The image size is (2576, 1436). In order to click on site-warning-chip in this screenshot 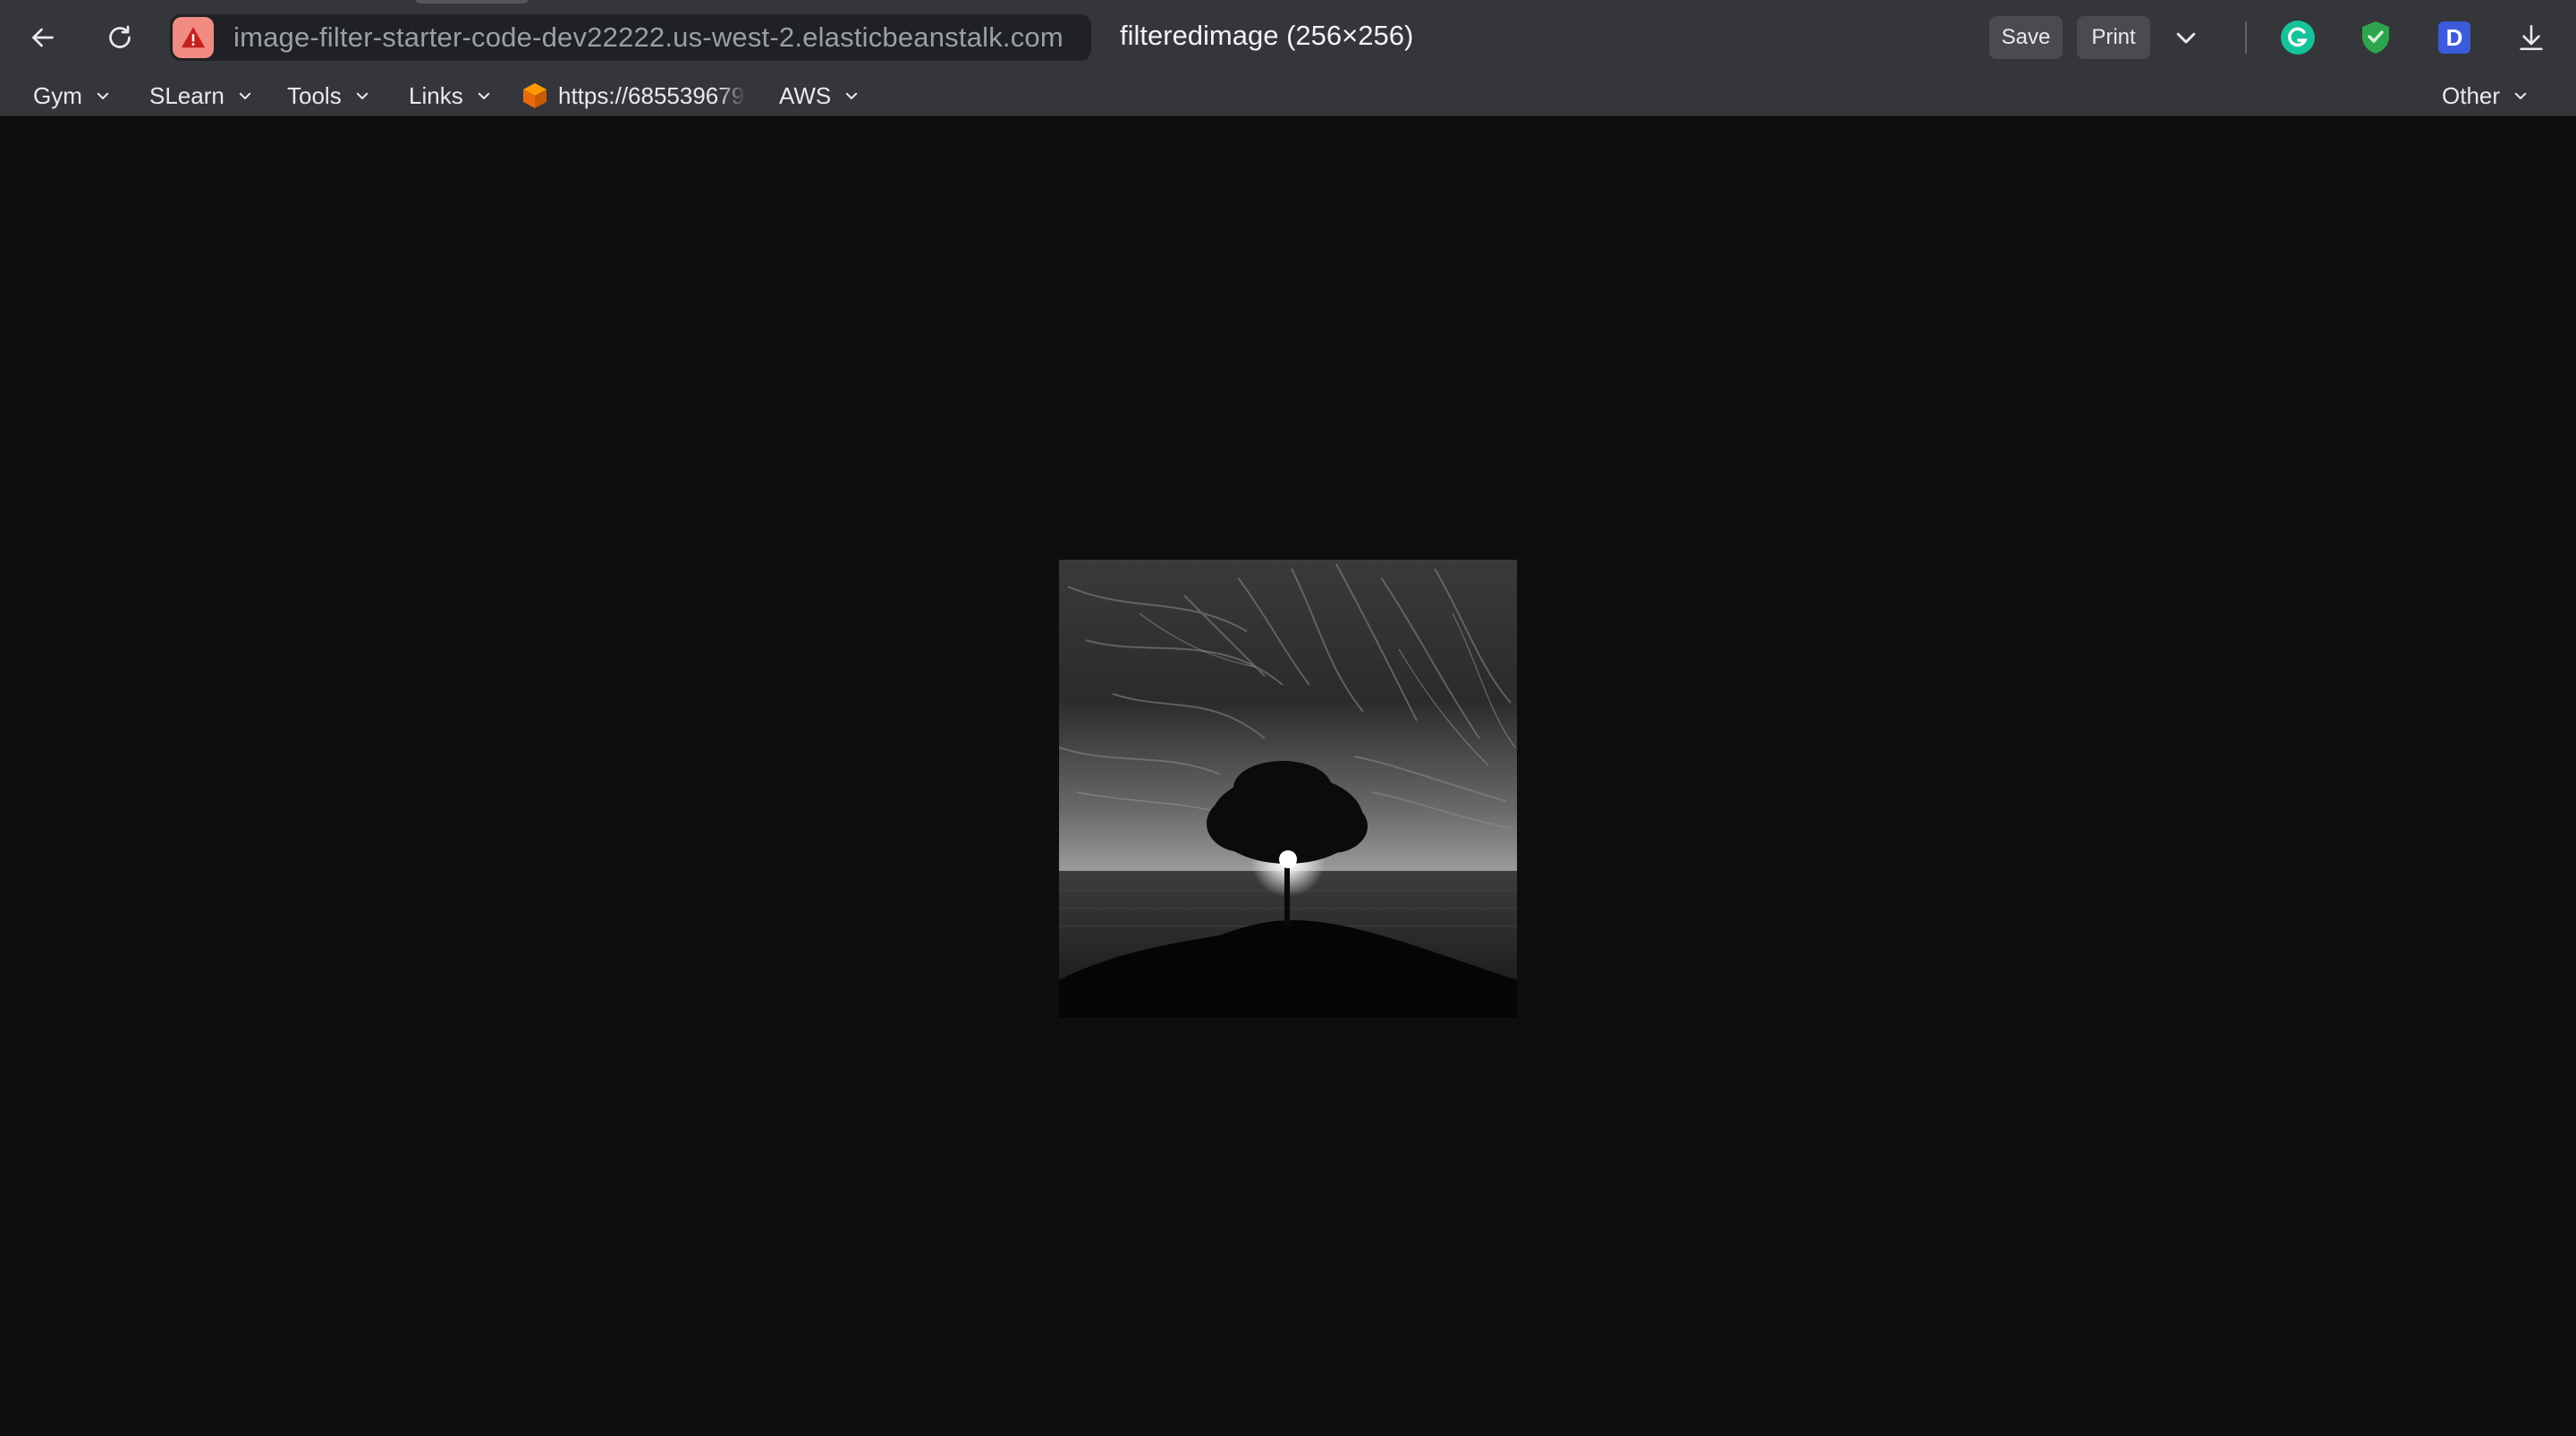, I will do `click(193, 37)`.